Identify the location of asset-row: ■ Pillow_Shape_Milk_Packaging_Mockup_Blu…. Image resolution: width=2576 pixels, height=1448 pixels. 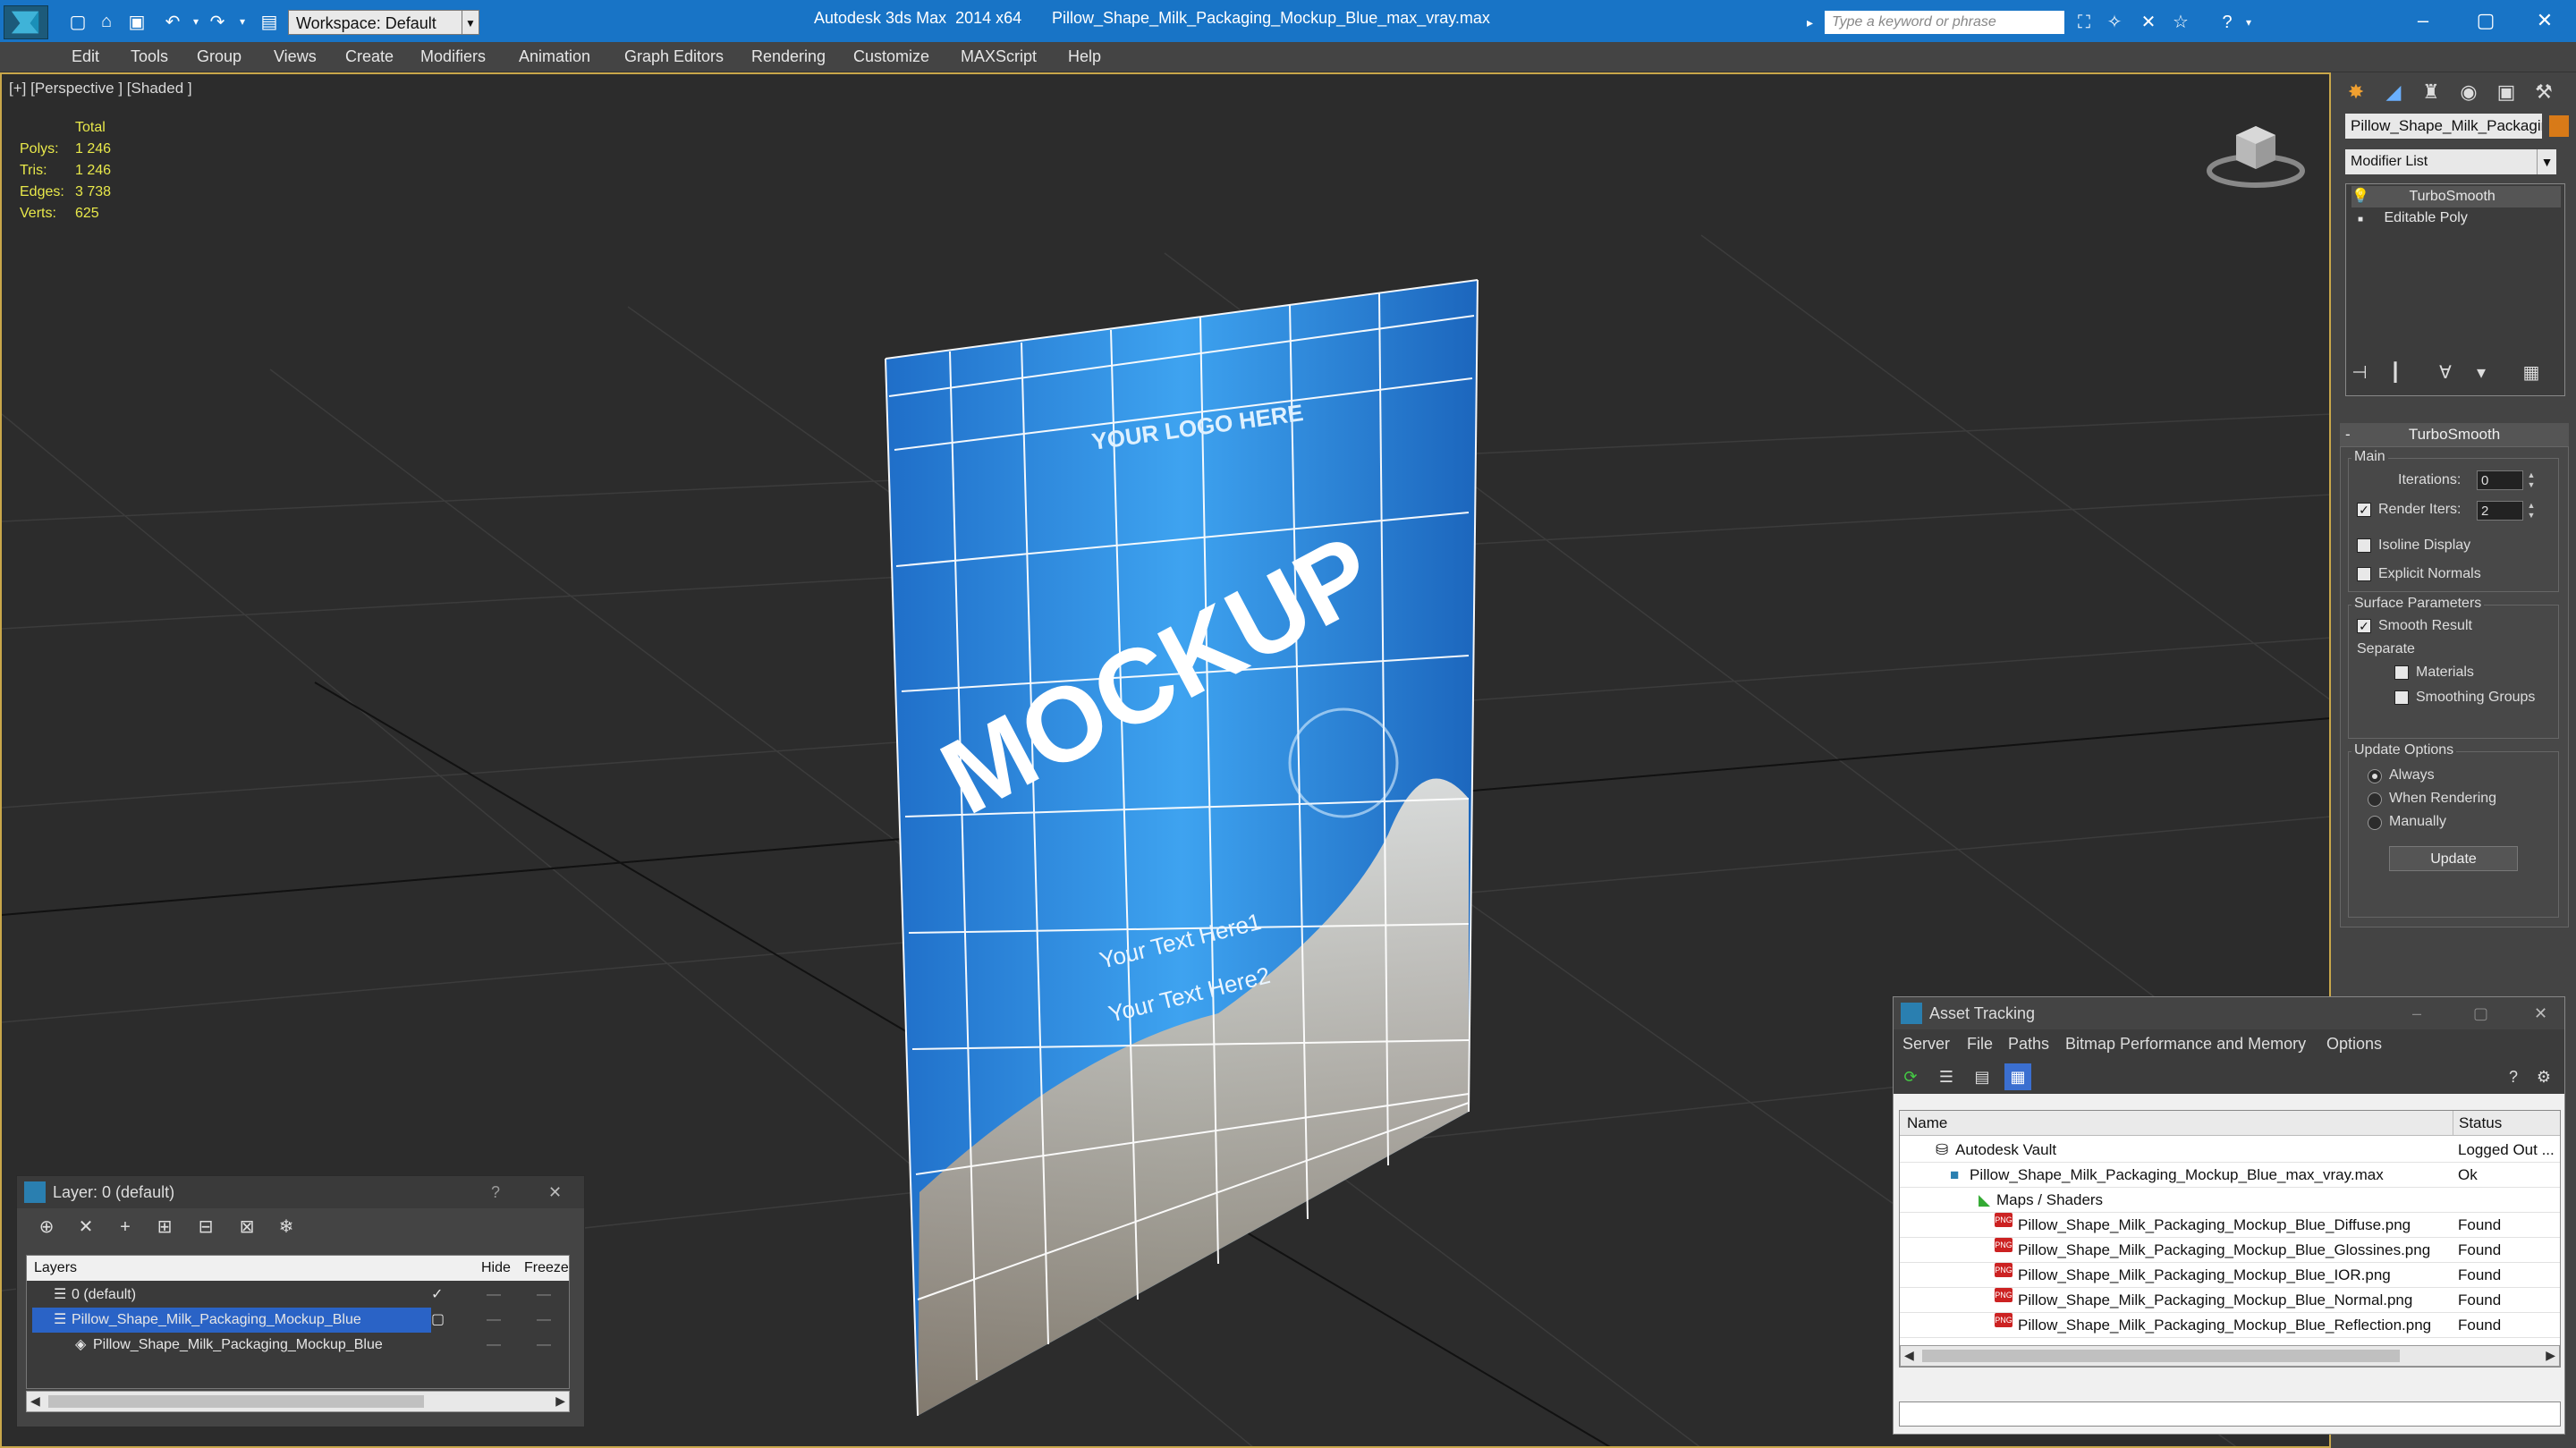
(2230, 1175).